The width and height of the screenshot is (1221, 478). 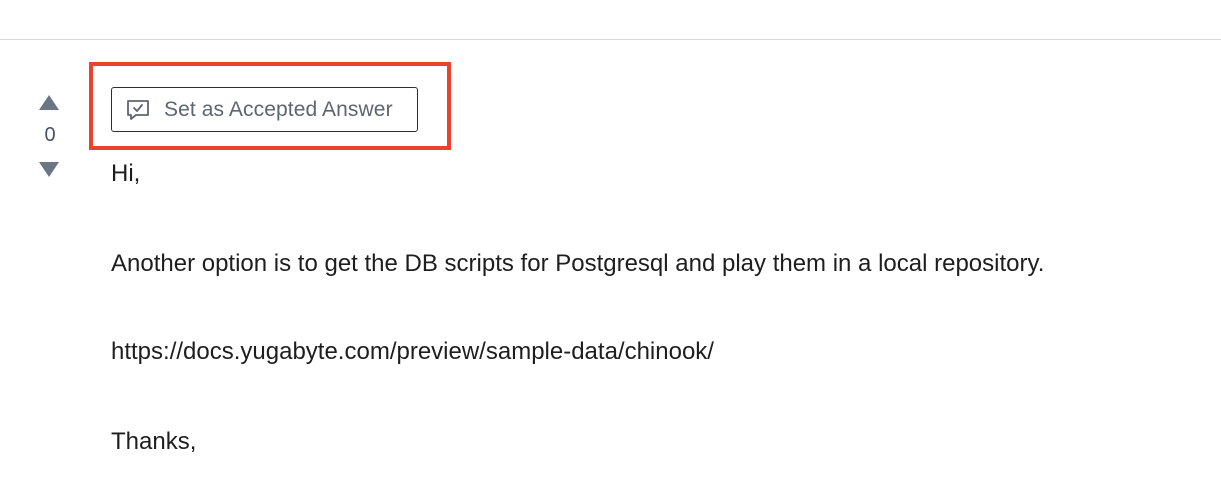 What do you see at coordinates (126, 173) in the screenshot?
I see `post-greeting: Hi,` at bounding box center [126, 173].